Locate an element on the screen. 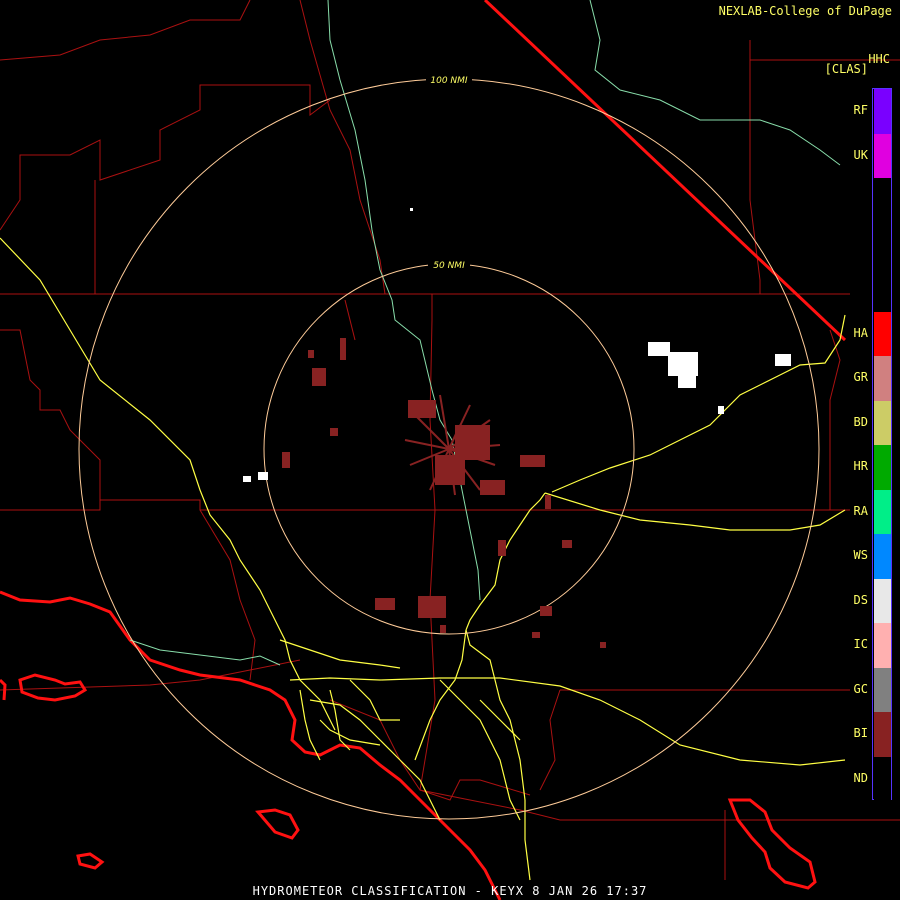 This screenshot has width=900, height=900. range-ring-label-100: 100 NMI is located at coordinates (449, 81).